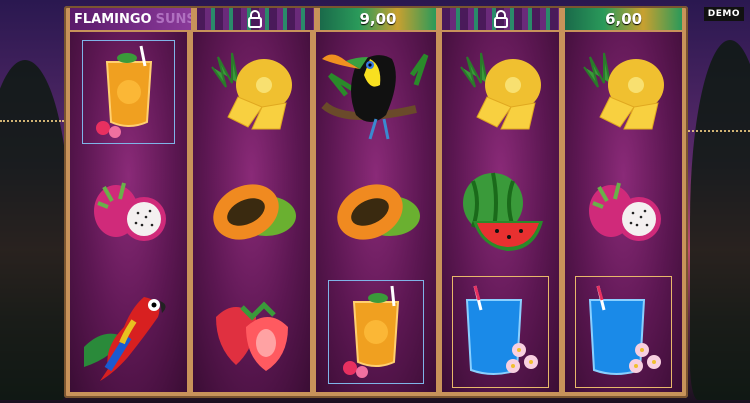 The image size is (750, 403). I want to click on string-lights-right, so click(719, 132).